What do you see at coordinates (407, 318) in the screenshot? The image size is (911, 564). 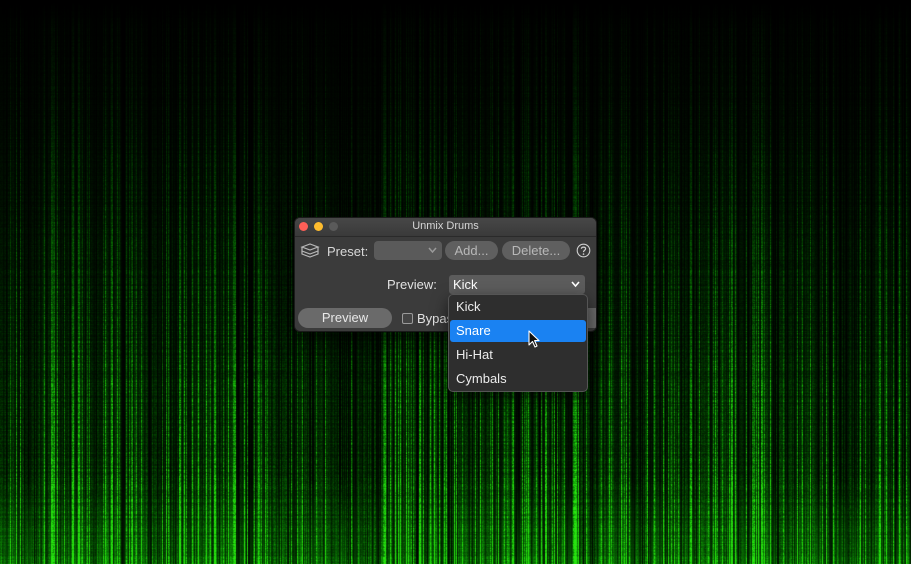 I see `bypass-checkbox` at bounding box center [407, 318].